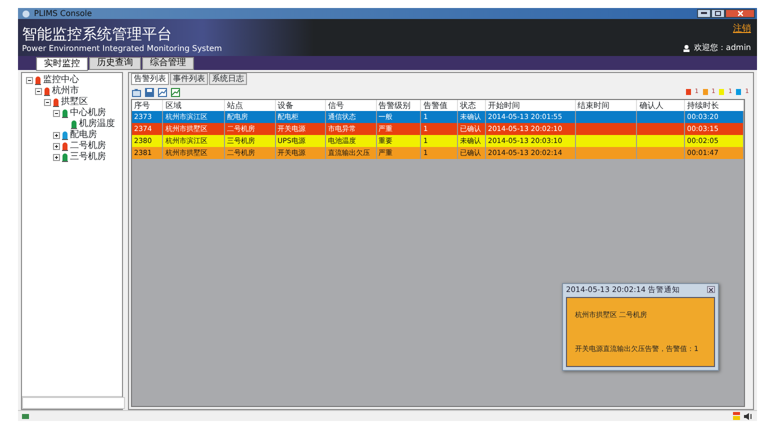 The height and width of the screenshot is (429, 777). I want to click on popup-close-button, so click(711, 289).